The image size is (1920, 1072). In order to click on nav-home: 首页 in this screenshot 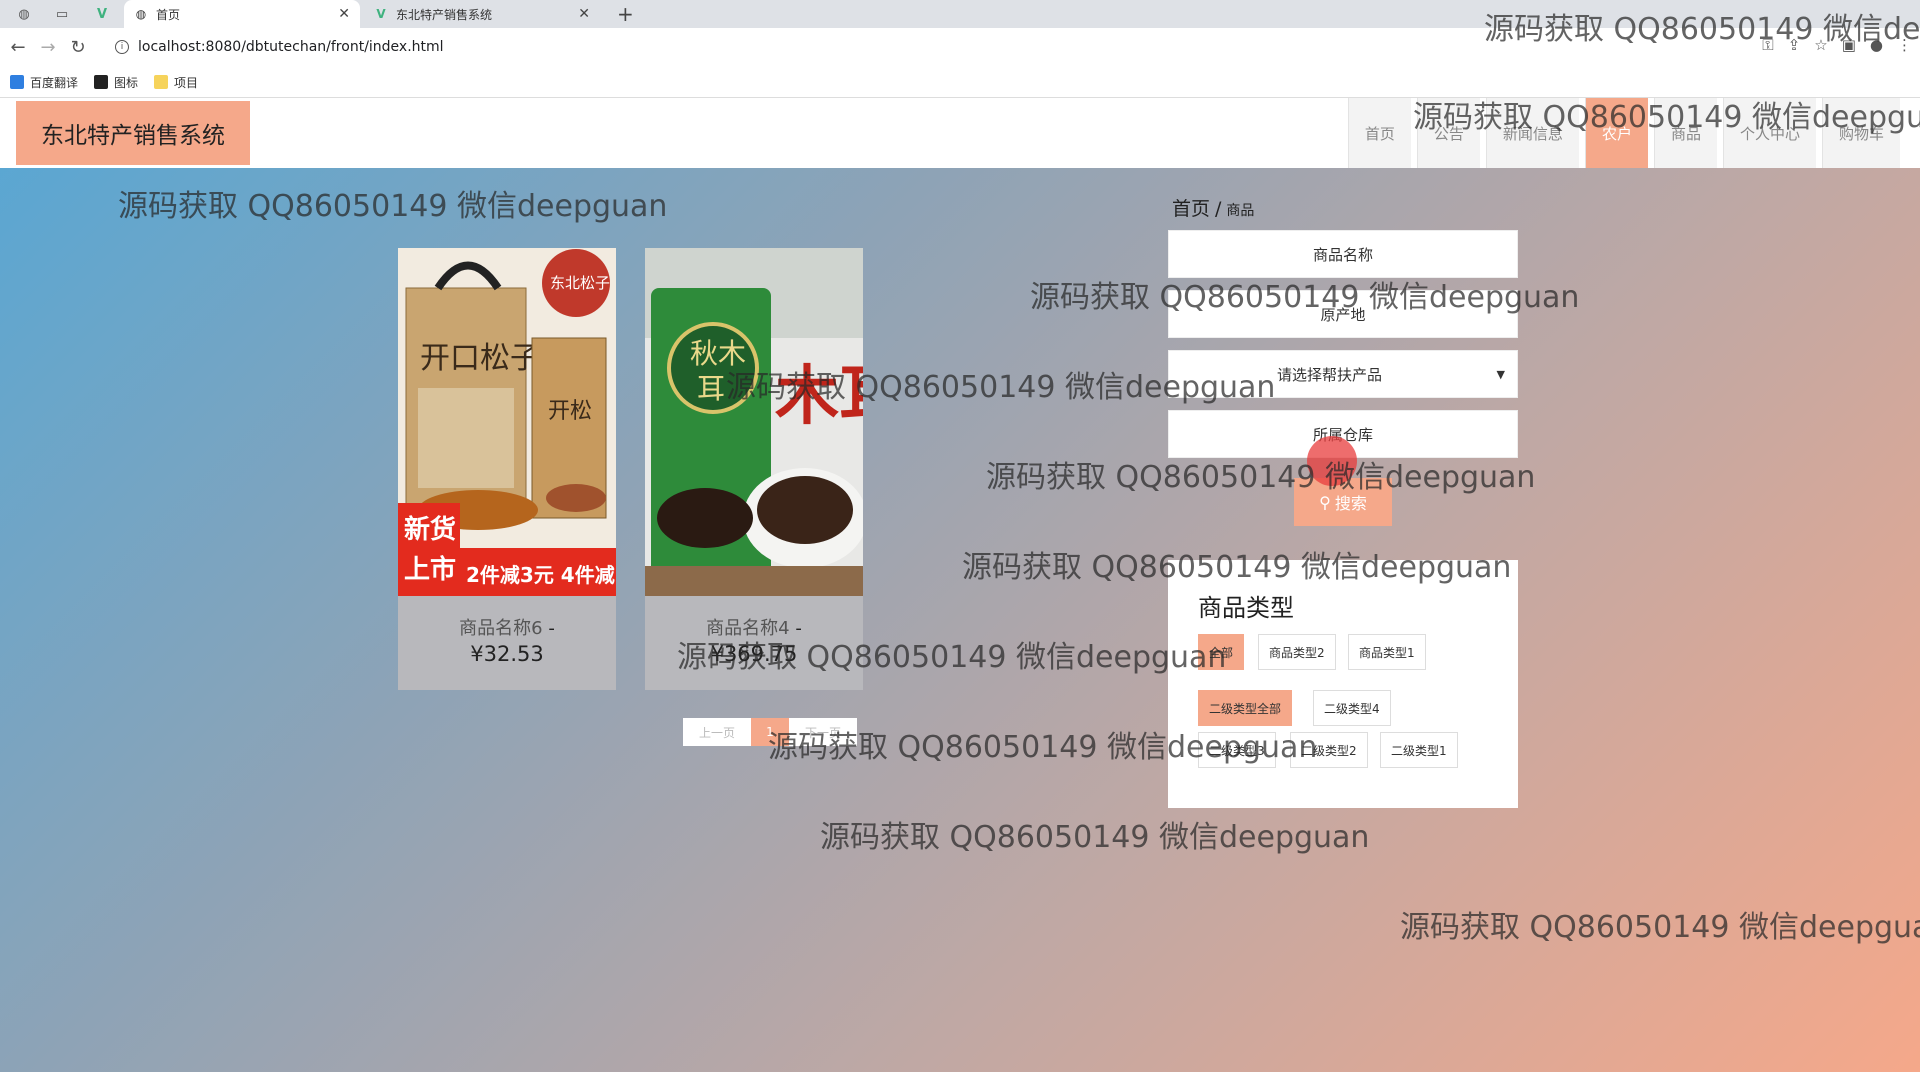, I will do `click(1379, 133)`.